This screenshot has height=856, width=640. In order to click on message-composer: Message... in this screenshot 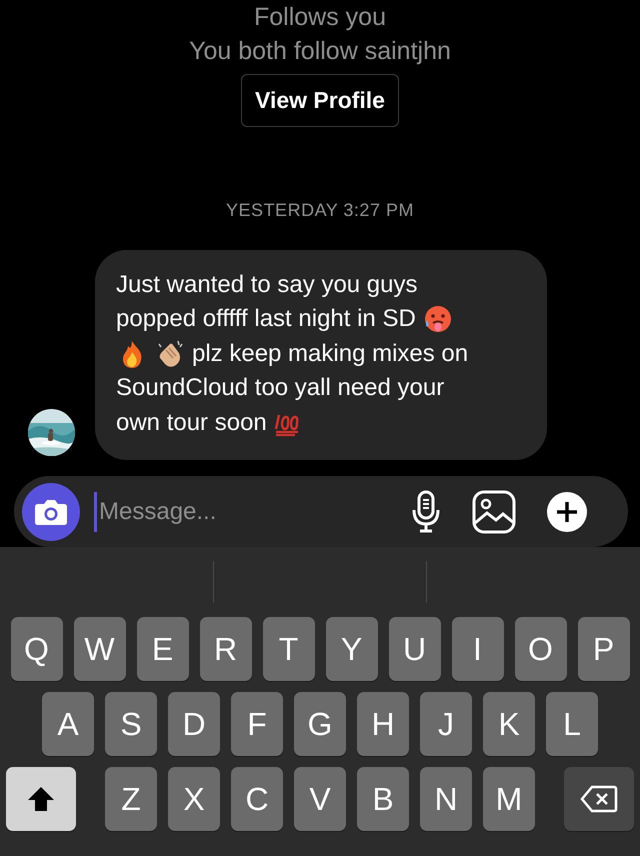, I will do `click(321, 511)`.